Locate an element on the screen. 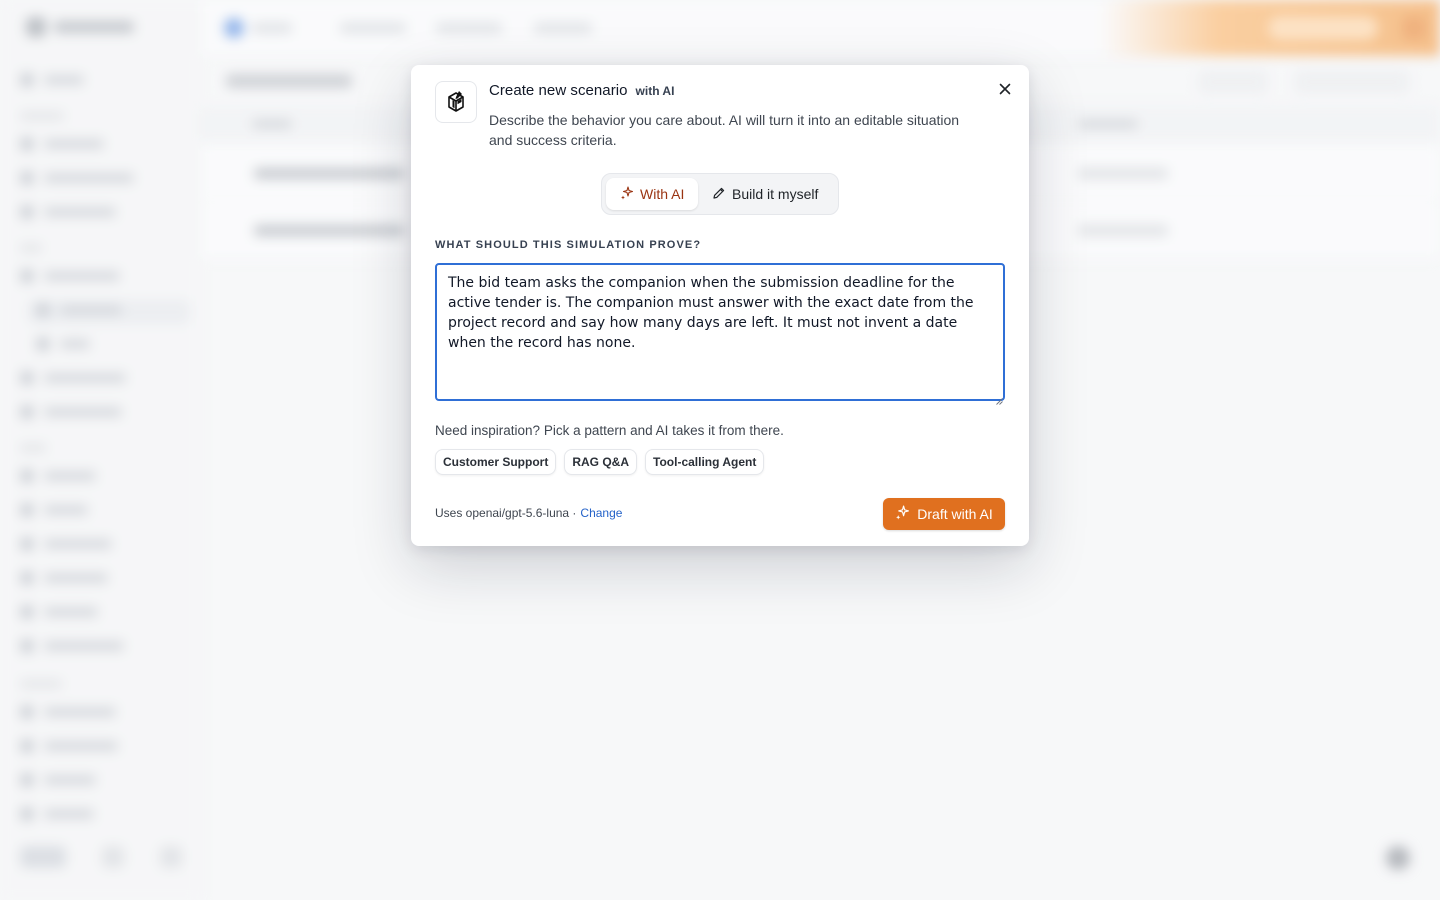 The height and width of the screenshot is (900, 1440). draft-with-ai-label: Draft with AI is located at coordinates (955, 514).